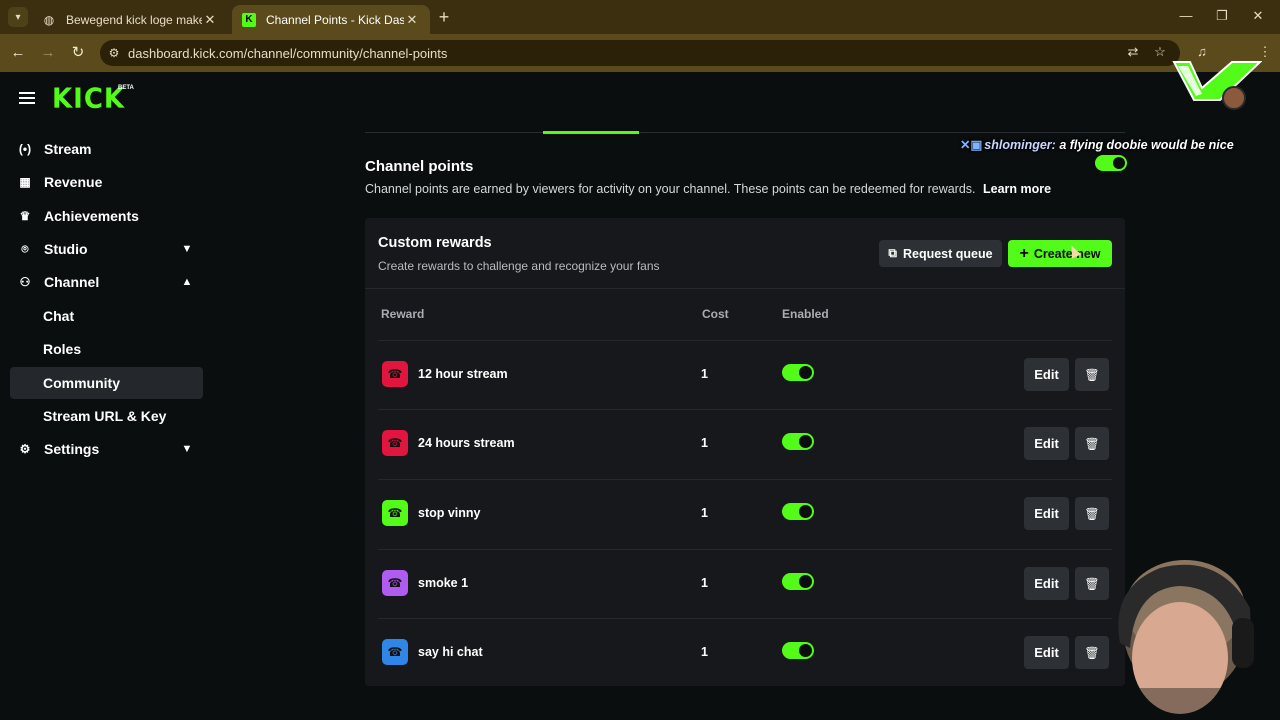 This screenshot has height=720, width=1280. What do you see at coordinates (187, 282) in the screenshot?
I see `chevron-up-icon: ▲` at bounding box center [187, 282].